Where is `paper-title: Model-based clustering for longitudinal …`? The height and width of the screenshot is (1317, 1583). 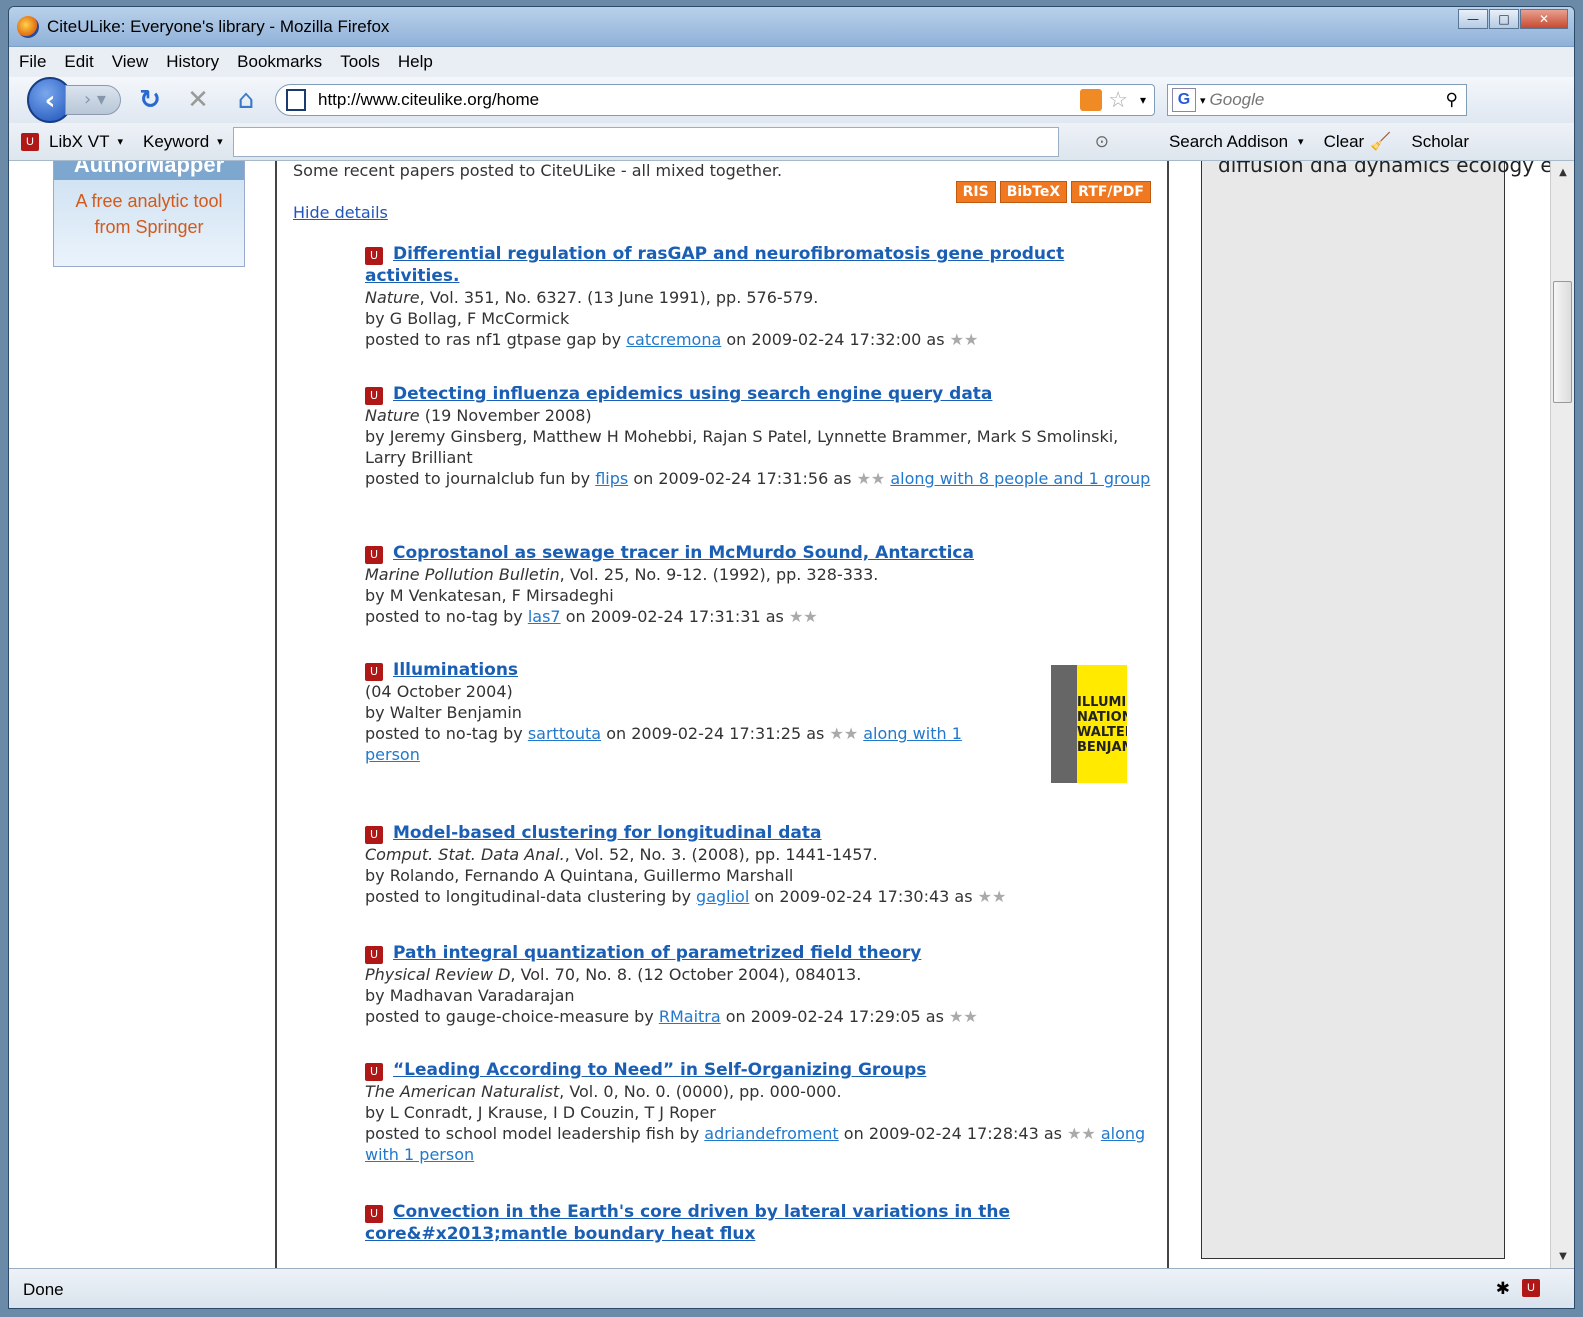 paper-title: Model-based clustering for longitudinal … is located at coordinates (607, 833).